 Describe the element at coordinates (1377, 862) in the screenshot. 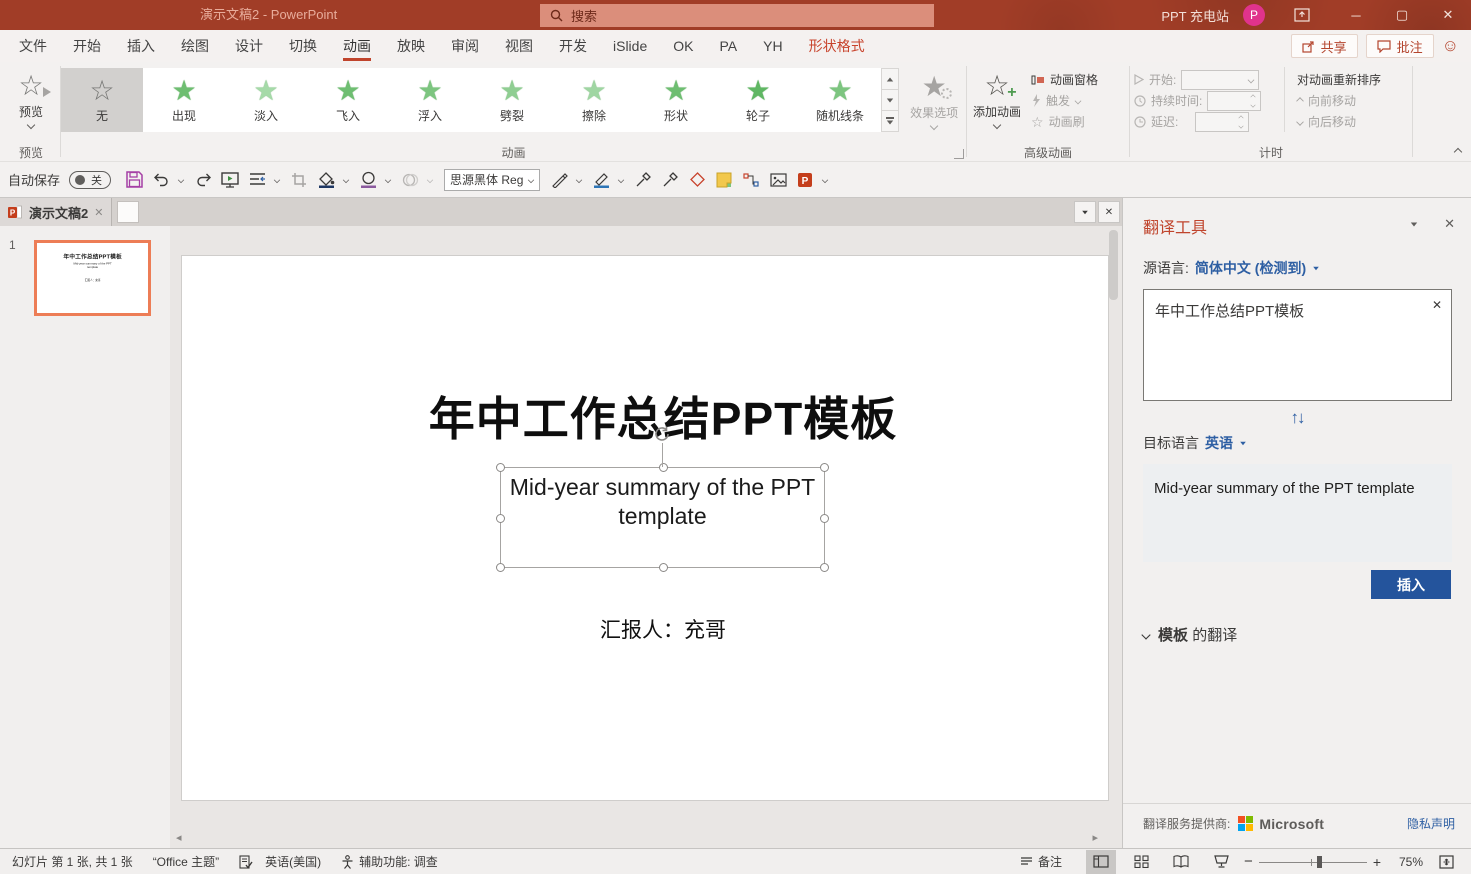

I see `zoom-in-button: +` at that location.